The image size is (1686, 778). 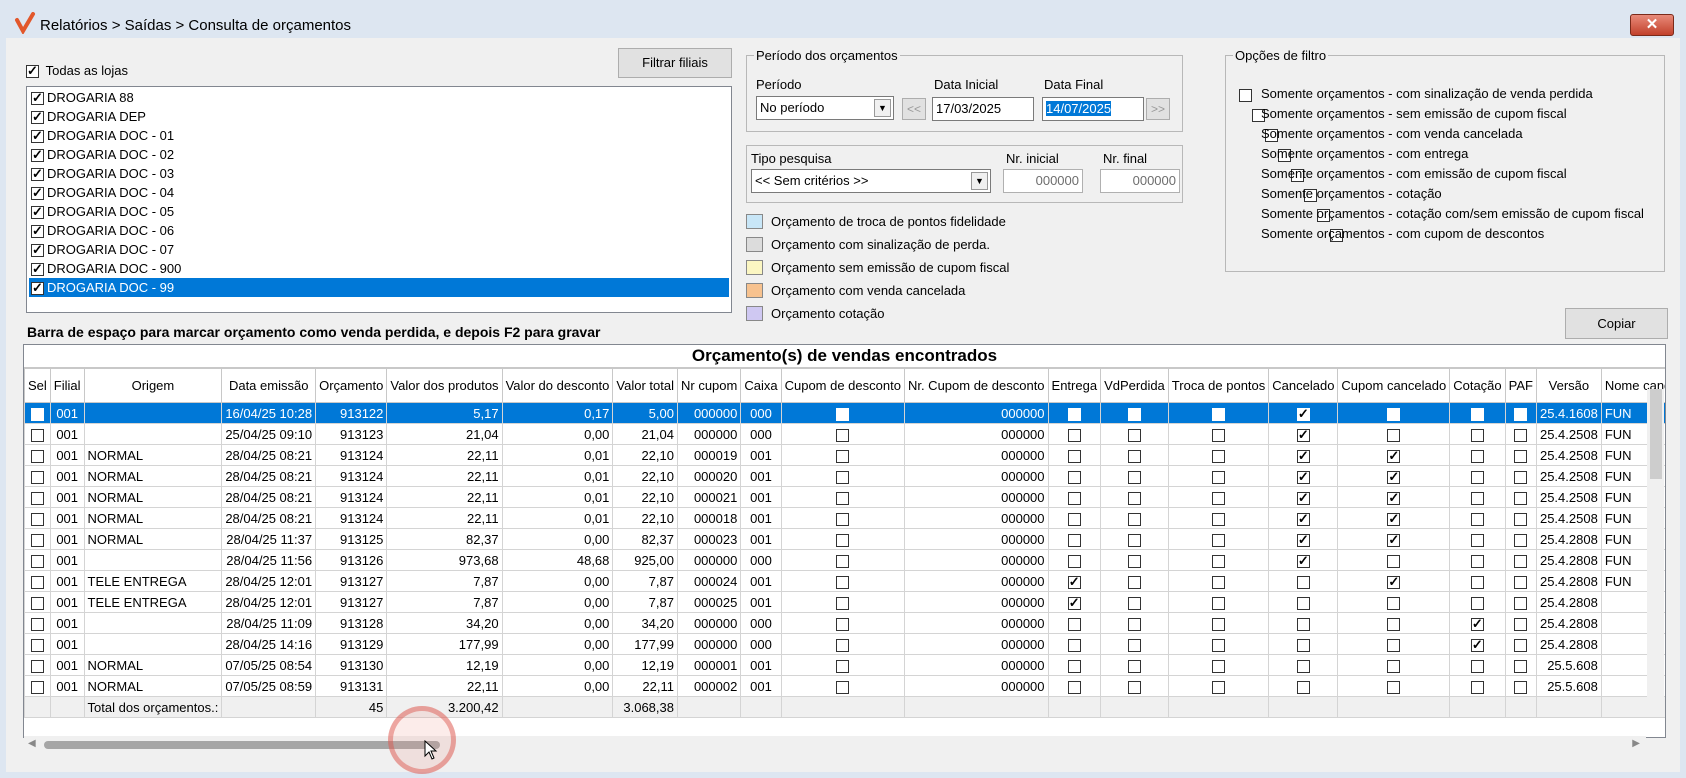 I want to click on nr-end-input: 000000, so click(x=1140, y=181).